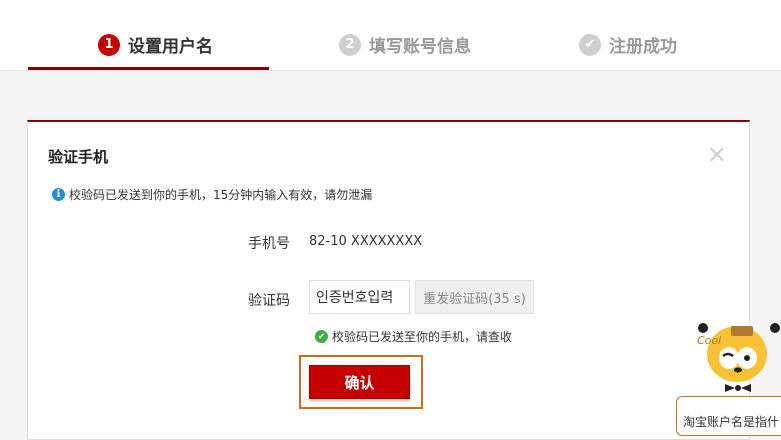  Describe the element at coordinates (359, 297) in the screenshot. I see `verification-code-input` at that location.